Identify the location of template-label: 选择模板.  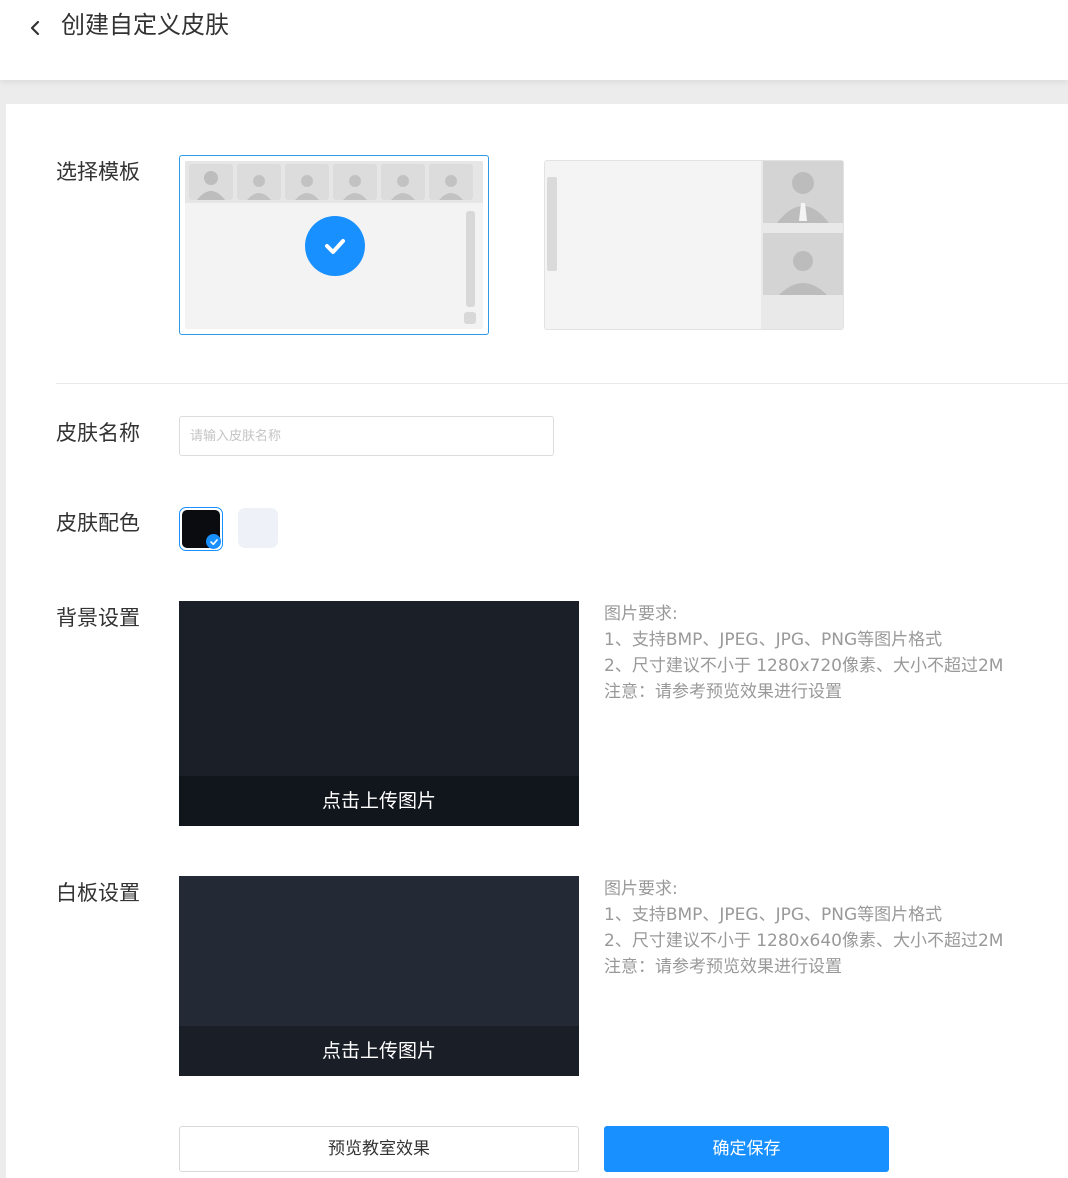
(98, 172).